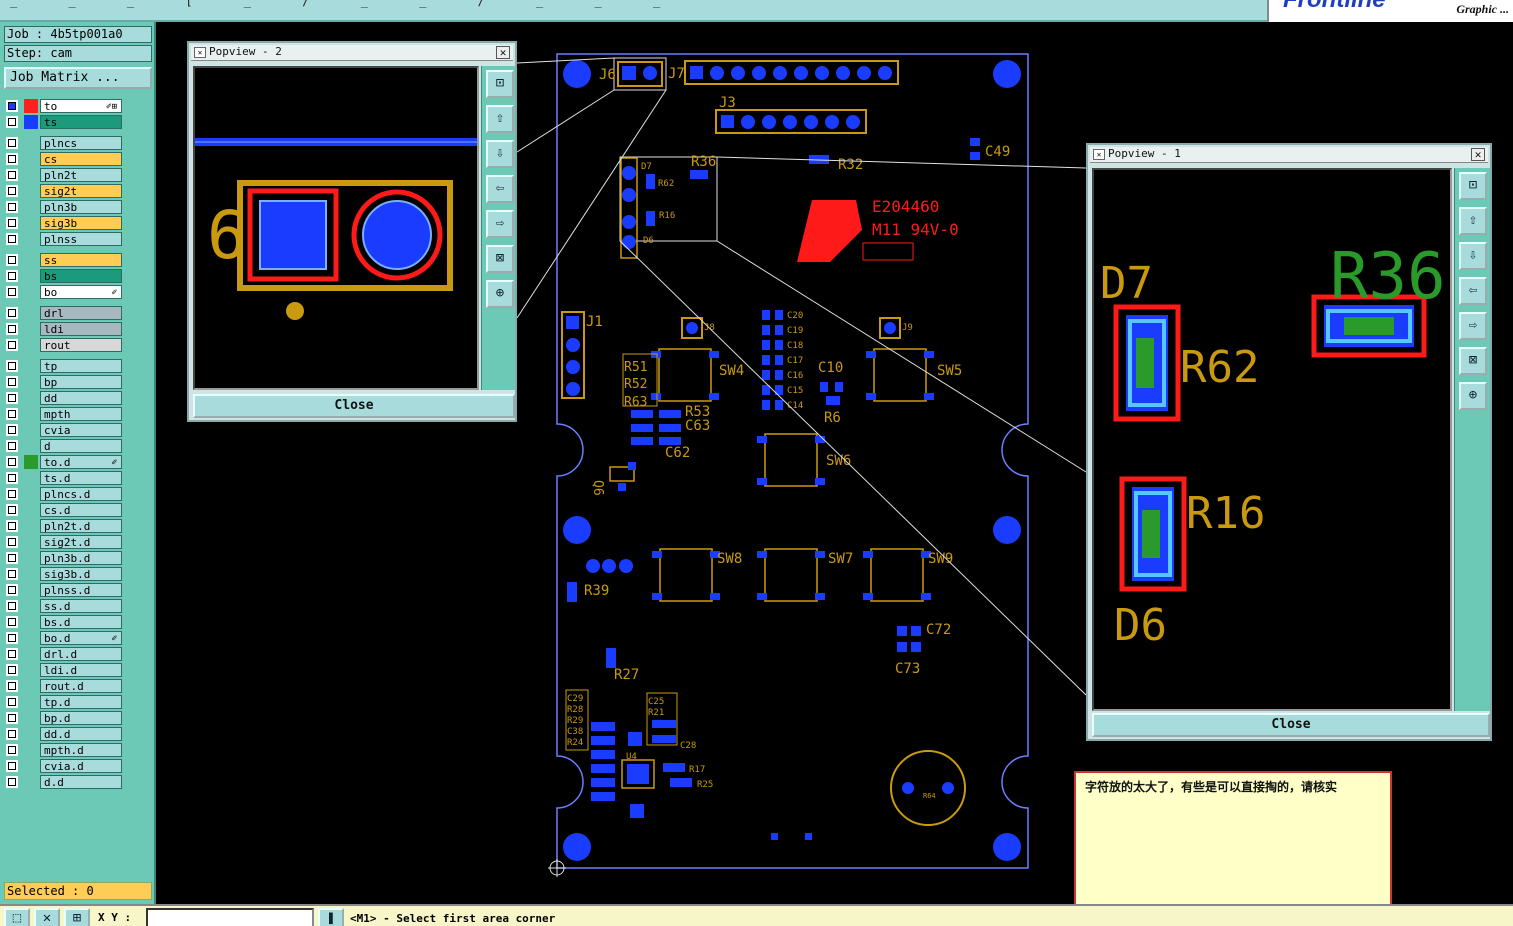 This screenshot has width=1513, height=926. I want to click on popview-2-close-button: Close, so click(354, 406).